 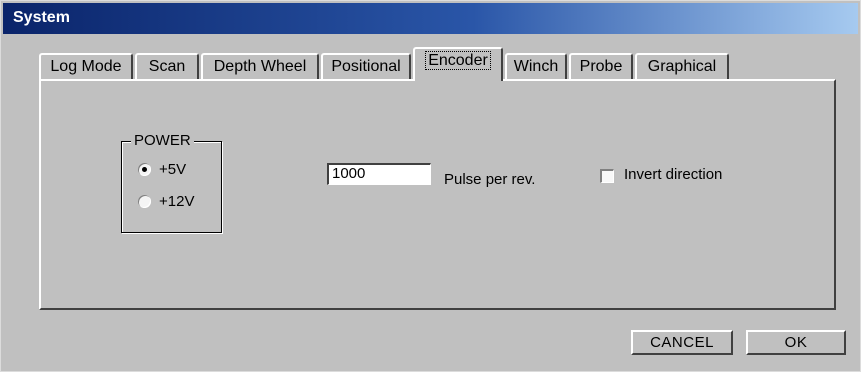 What do you see at coordinates (162, 141) in the screenshot?
I see `power-group-title: POWER` at bounding box center [162, 141].